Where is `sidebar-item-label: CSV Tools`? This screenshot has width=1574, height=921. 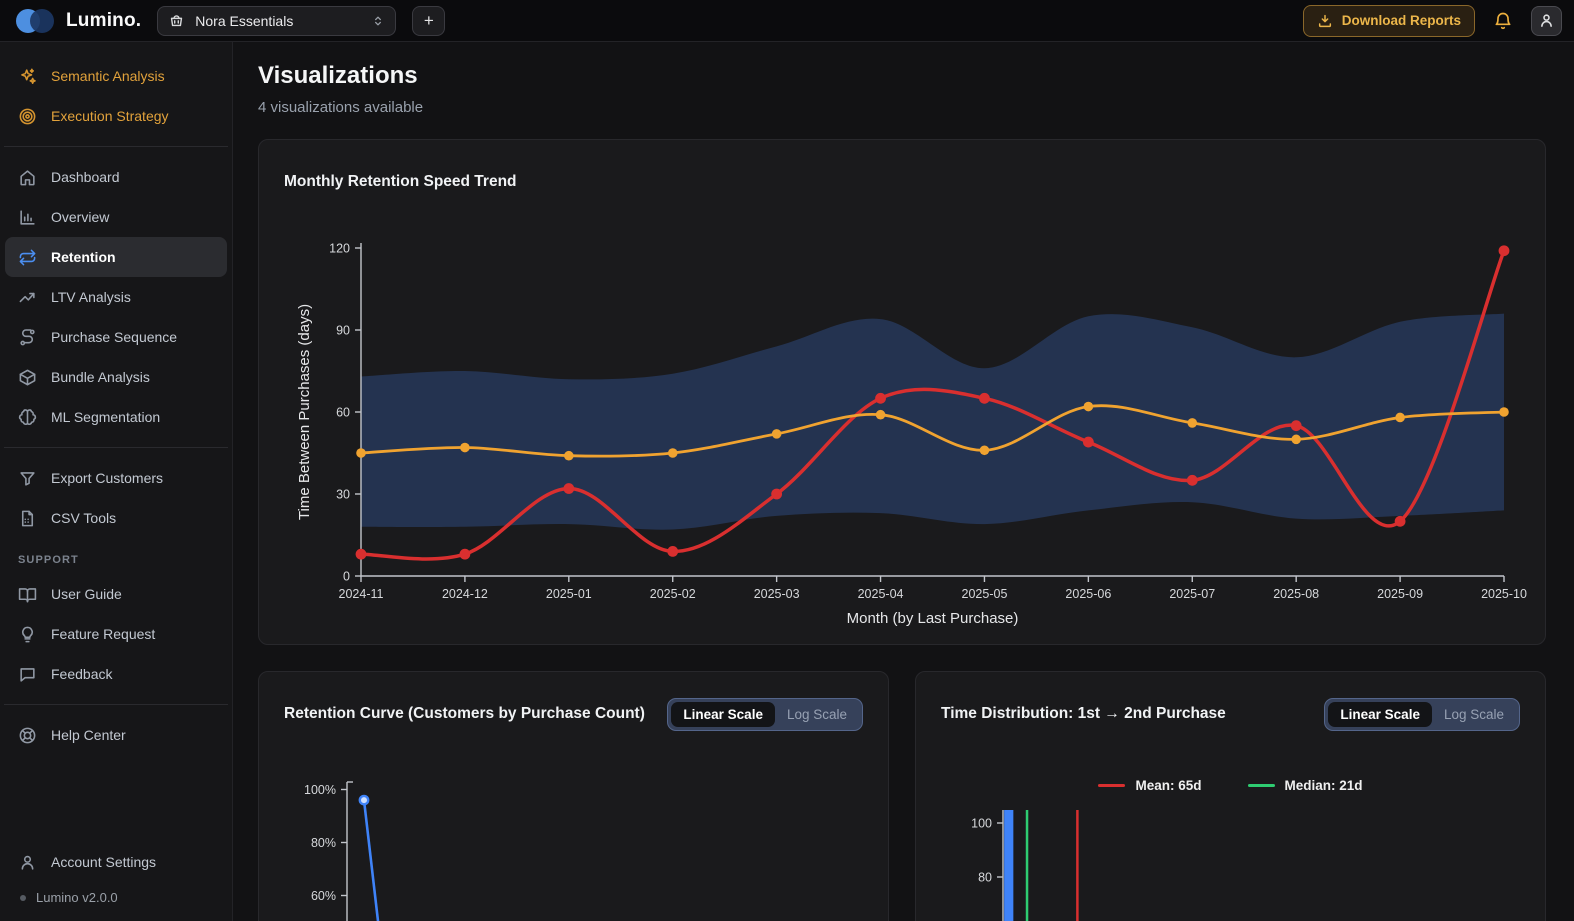 sidebar-item-label: CSV Tools is located at coordinates (84, 518).